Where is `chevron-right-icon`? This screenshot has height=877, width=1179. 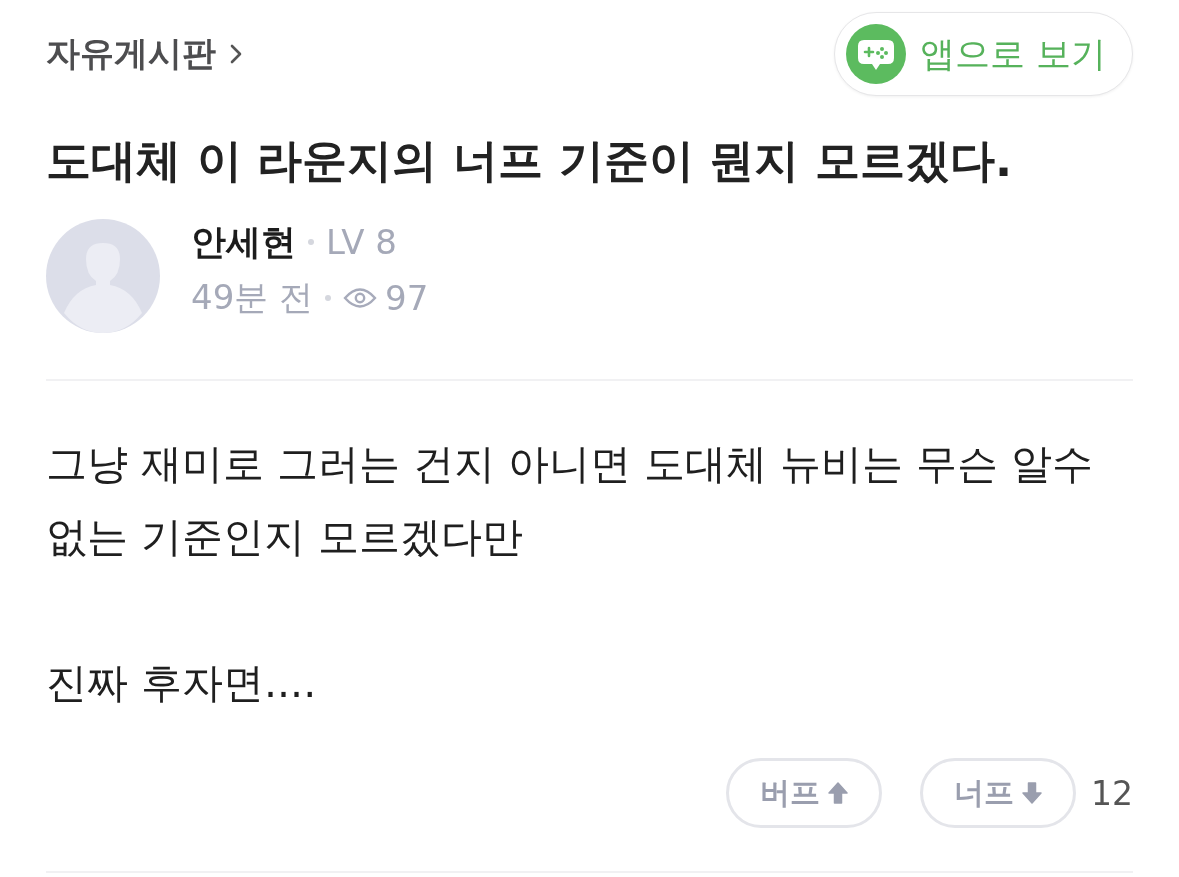 chevron-right-icon is located at coordinates (236, 54).